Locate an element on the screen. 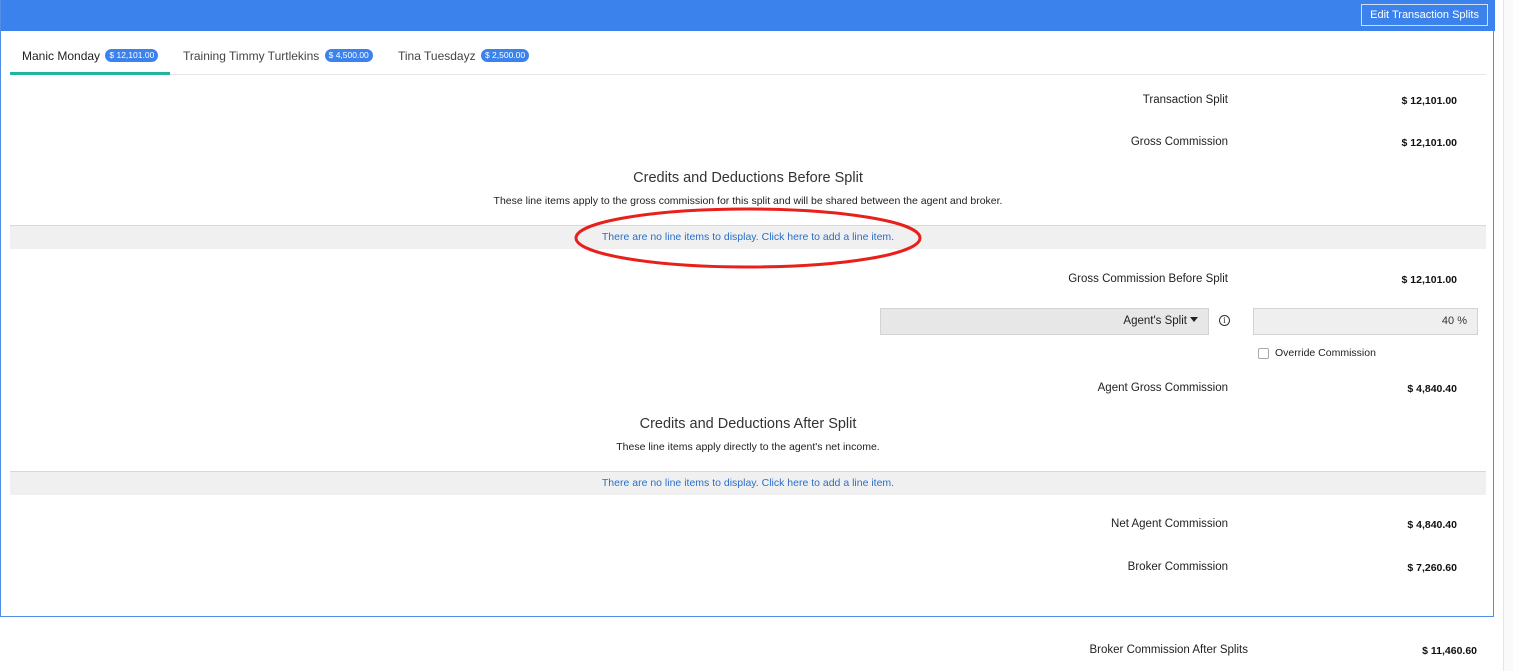 This screenshot has height=671, width=1513. gross-before-split-label: Gross Commission Before Split is located at coordinates (1148, 279).